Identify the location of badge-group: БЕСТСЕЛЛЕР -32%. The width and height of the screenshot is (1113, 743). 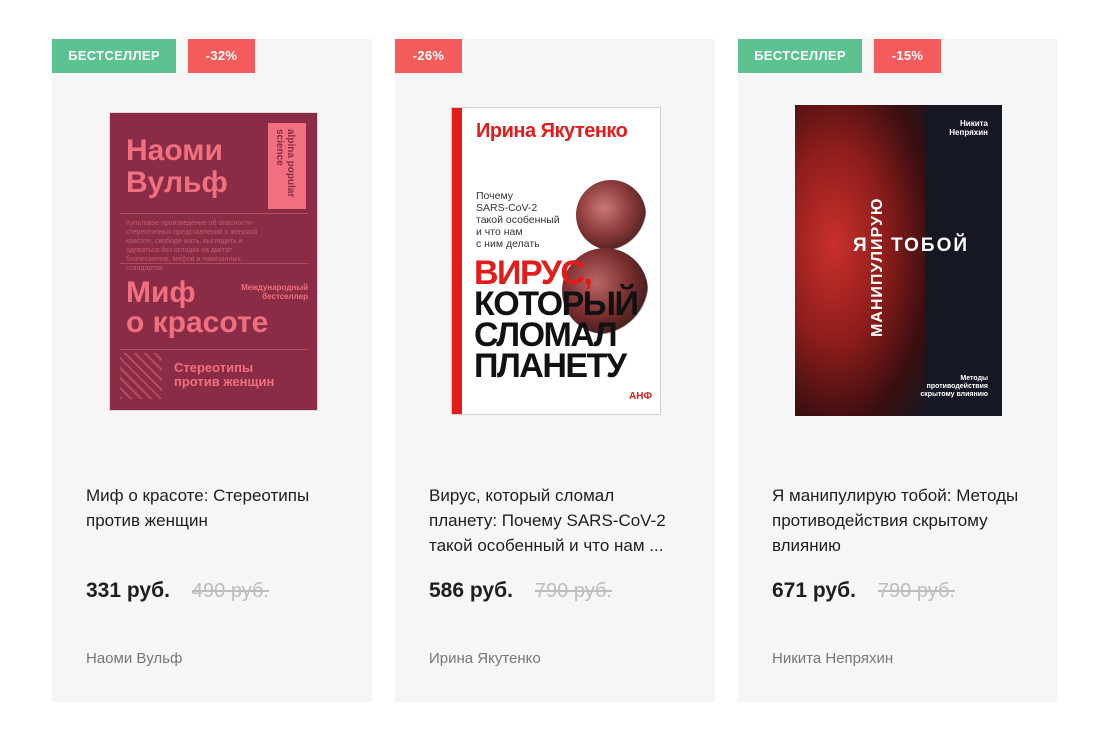
(153, 56).